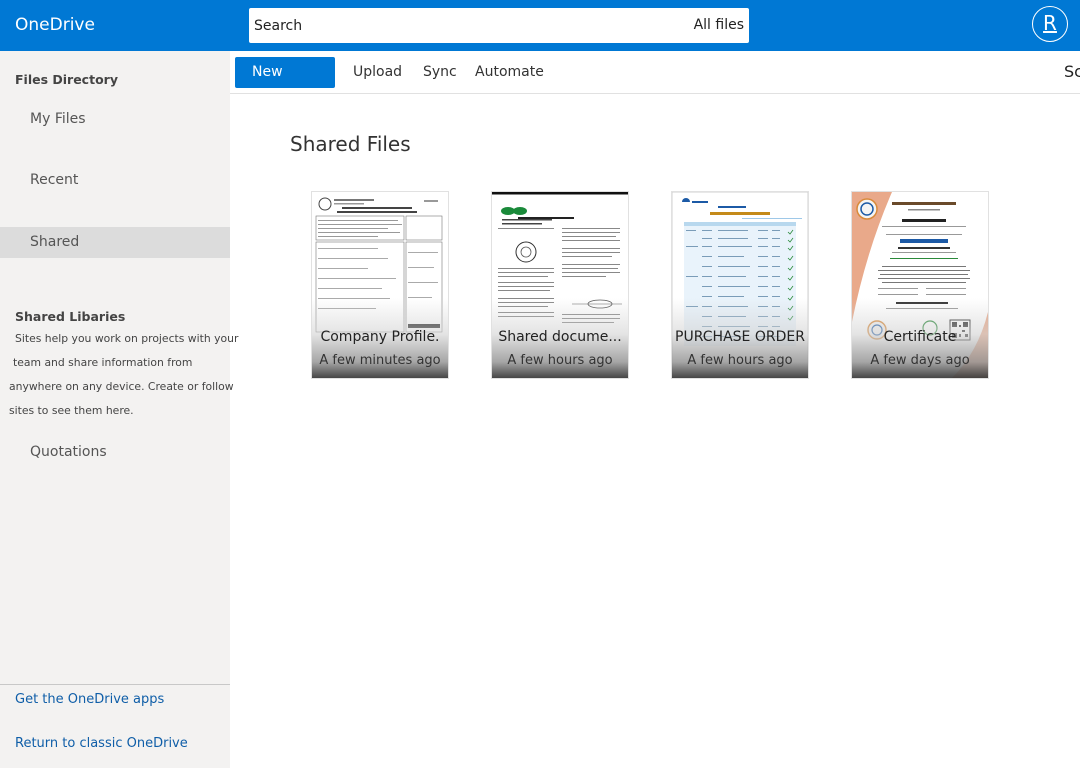  I want to click on file-tile: PURCHASE ORDER A few hours ago, so click(740, 285).